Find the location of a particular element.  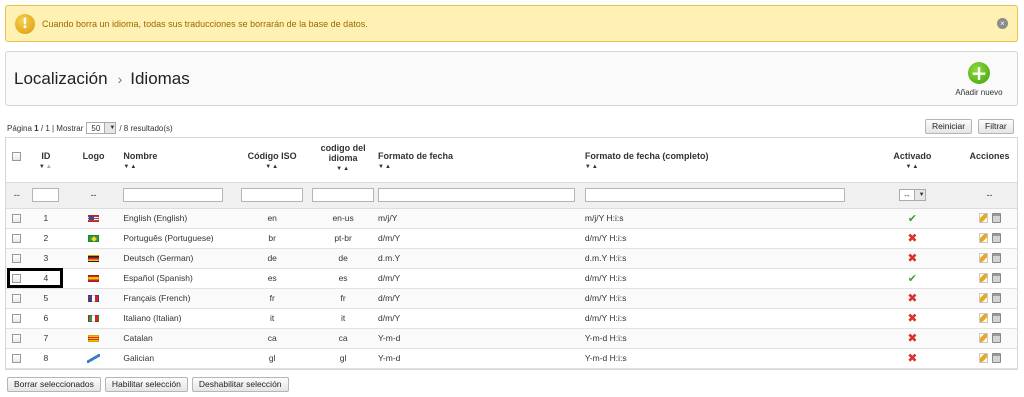

filter-name-input is located at coordinates (173, 195).